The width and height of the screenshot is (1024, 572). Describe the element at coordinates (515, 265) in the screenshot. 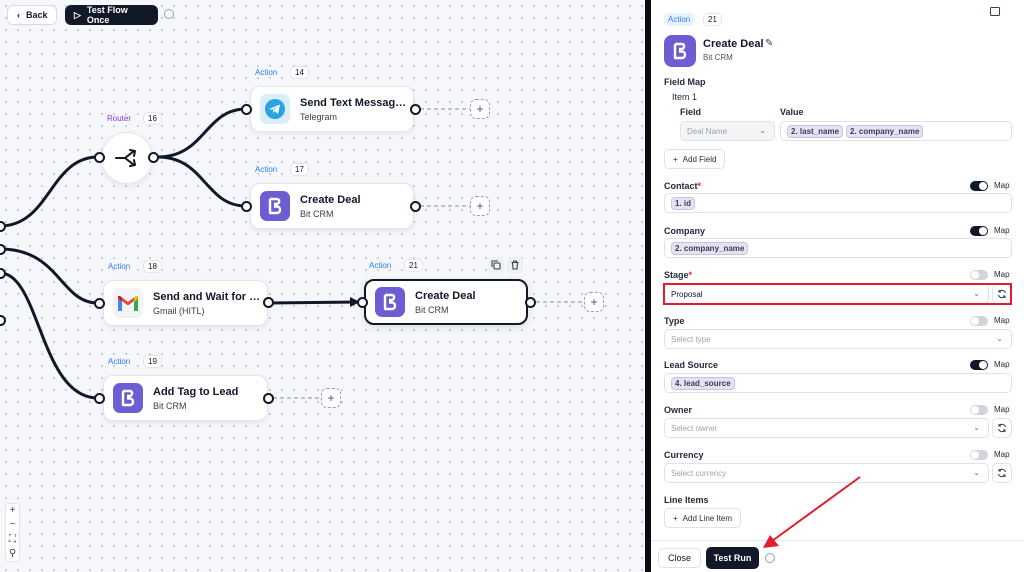

I see `trash-icon` at that location.